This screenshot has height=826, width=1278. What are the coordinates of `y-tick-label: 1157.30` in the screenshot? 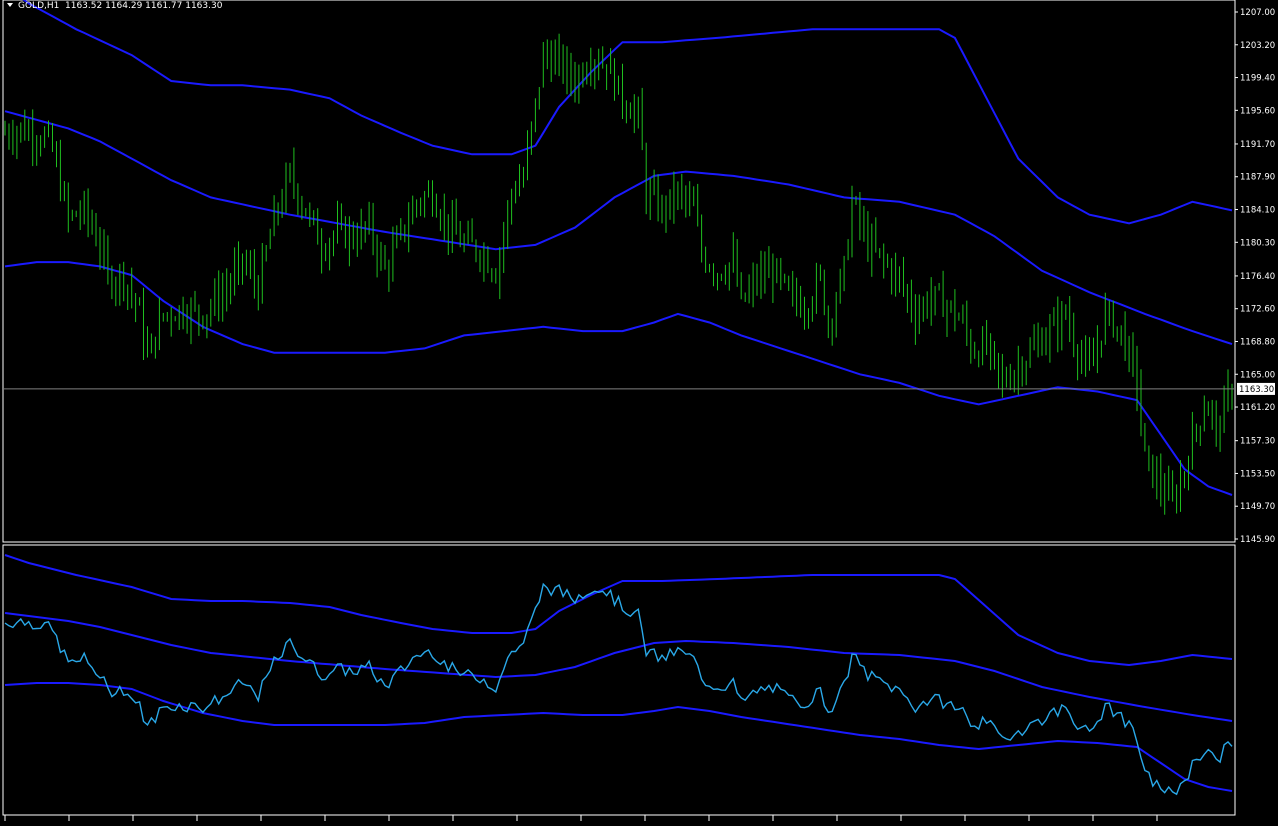 It's located at (1257, 442).